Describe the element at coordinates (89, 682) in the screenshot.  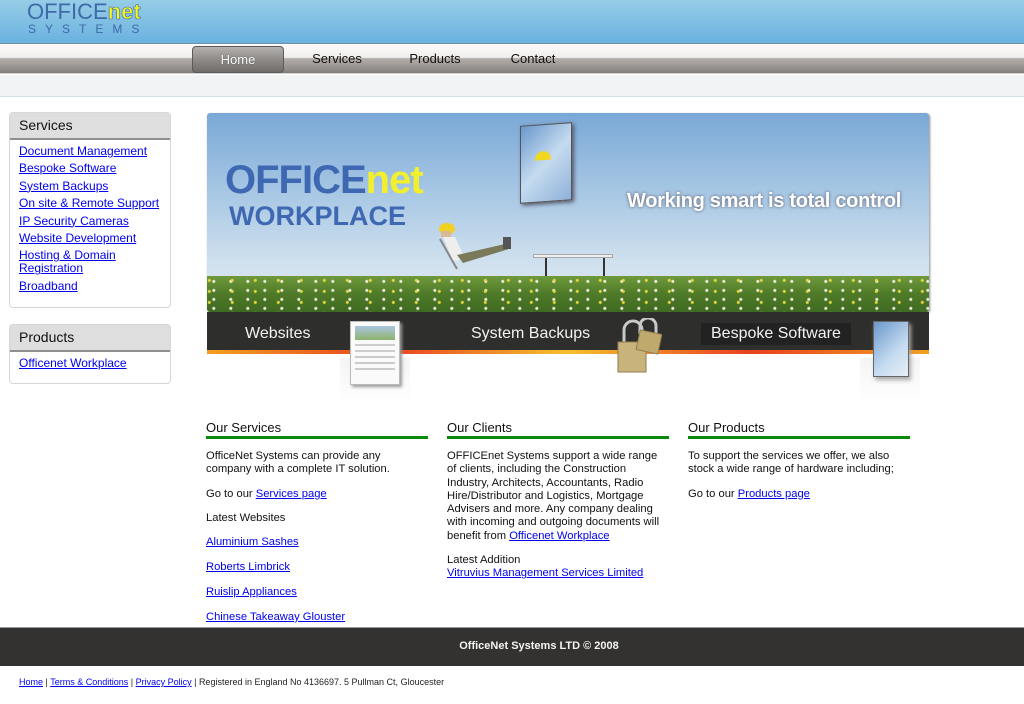
I see `footer-link-terms: Terms & Conditions` at that location.